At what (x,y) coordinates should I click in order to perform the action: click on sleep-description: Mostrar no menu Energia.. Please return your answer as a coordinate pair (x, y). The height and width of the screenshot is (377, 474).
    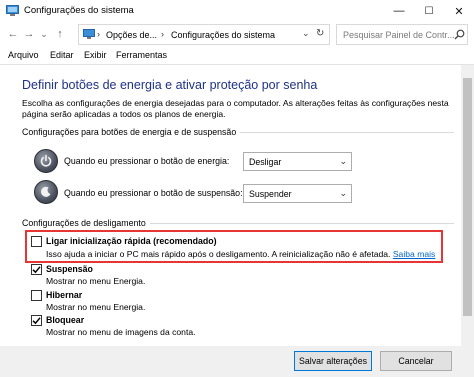
    Looking at the image, I should click on (96, 281).